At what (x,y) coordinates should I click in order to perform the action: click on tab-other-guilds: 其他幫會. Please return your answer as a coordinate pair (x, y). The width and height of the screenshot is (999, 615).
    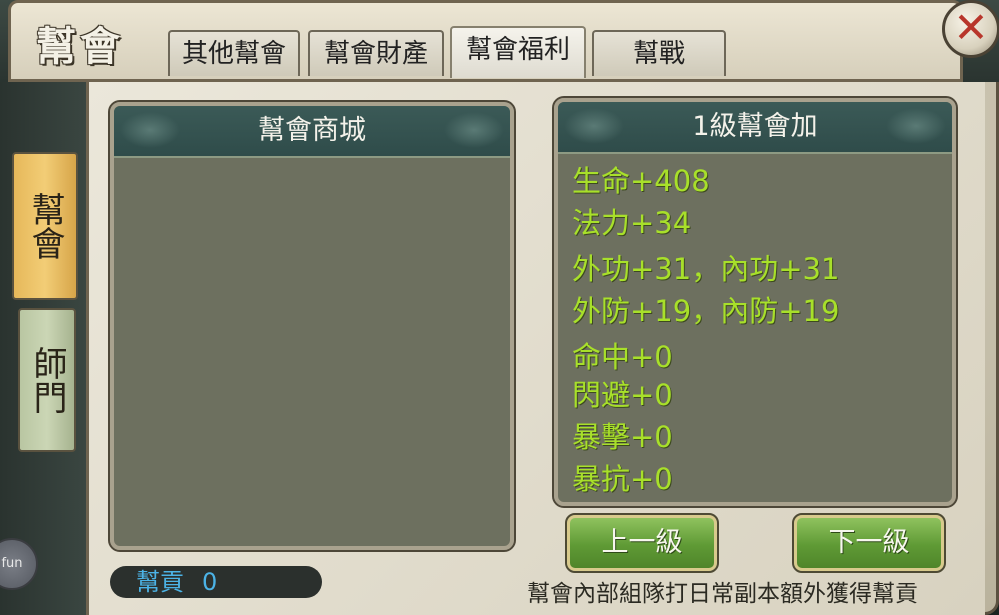
    Looking at the image, I should click on (234, 53).